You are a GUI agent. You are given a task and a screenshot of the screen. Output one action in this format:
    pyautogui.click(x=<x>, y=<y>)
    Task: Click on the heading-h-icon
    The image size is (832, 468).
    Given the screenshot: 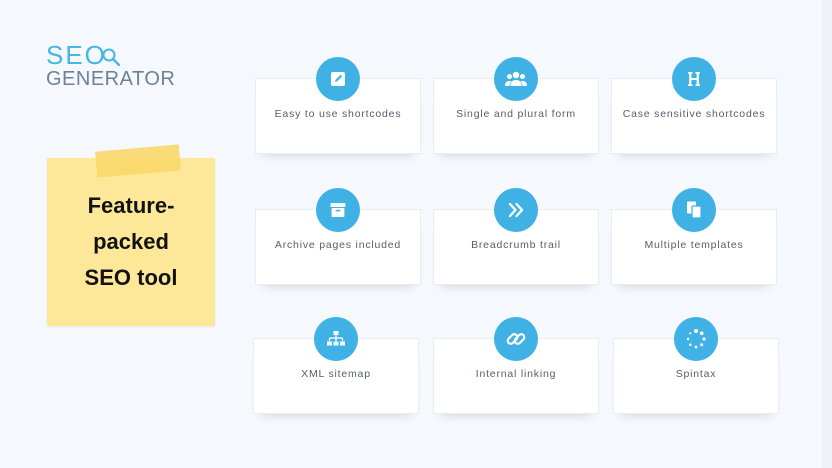 What is the action you would take?
    pyautogui.click(x=694, y=79)
    